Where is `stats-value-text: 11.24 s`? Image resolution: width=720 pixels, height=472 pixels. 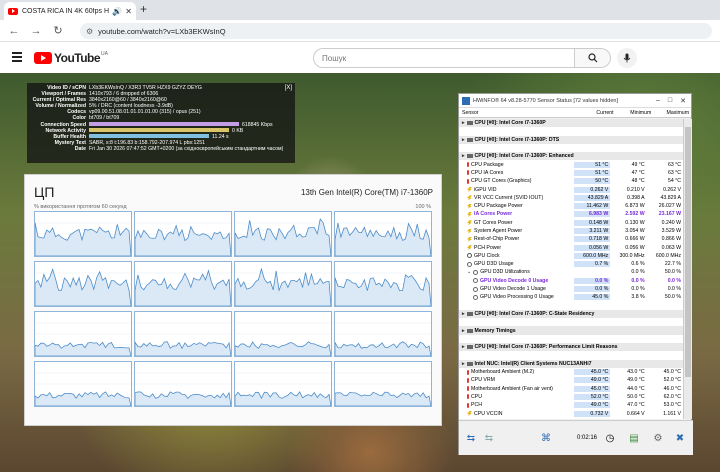 stats-value-text: 11.24 s is located at coordinates (220, 136).